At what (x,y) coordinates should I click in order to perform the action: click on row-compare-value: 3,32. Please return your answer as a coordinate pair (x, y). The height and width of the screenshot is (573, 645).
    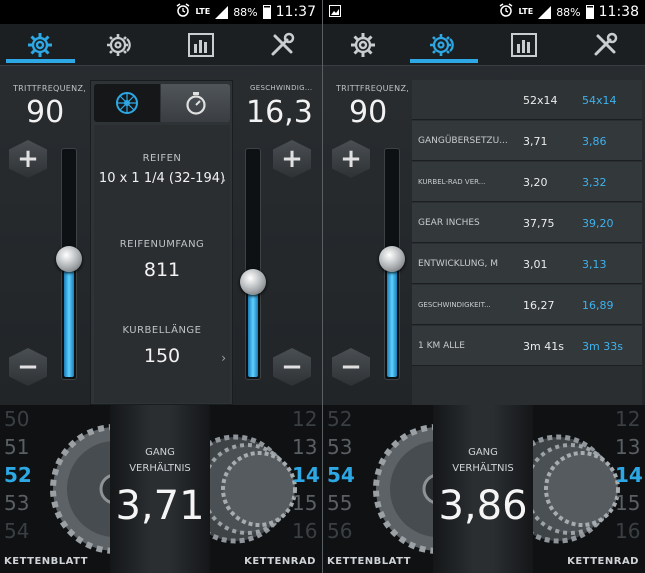
    Looking at the image, I should click on (594, 182).